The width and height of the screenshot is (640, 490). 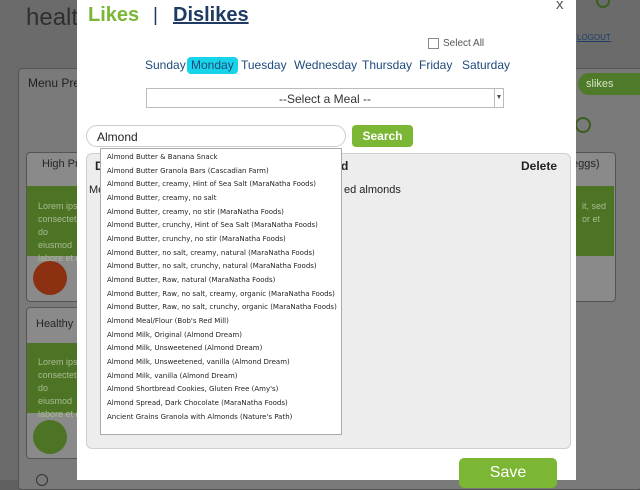 What do you see at coordinates (433, 43) in the screenshot?
I see `select-all-checkbox` at bounding box center [433, 43].